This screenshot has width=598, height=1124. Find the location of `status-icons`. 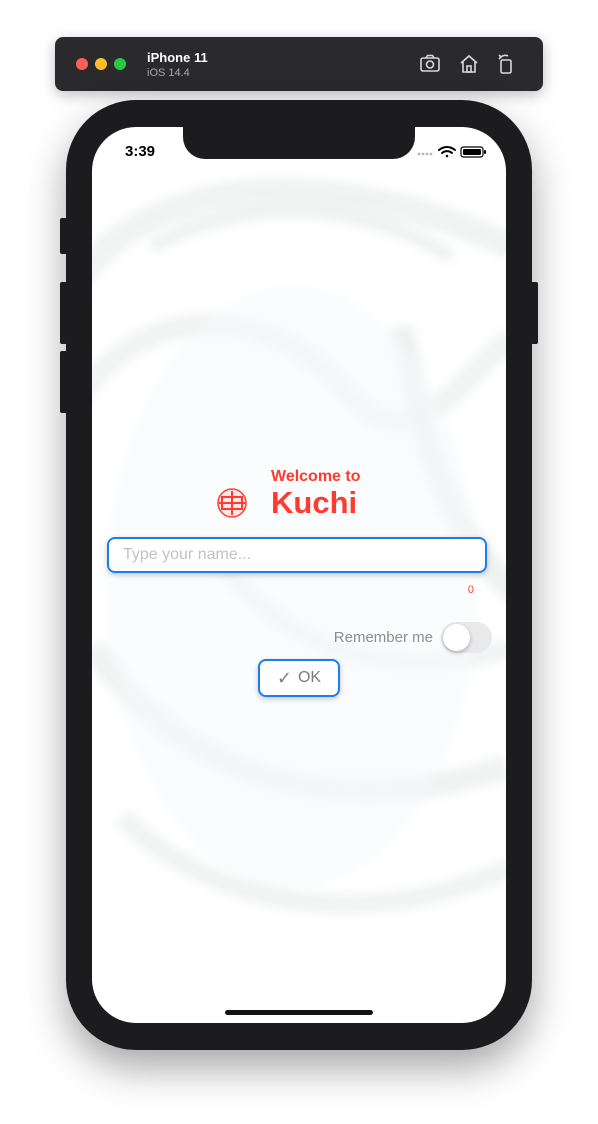

status-icons is located at coordinates (451, 152).